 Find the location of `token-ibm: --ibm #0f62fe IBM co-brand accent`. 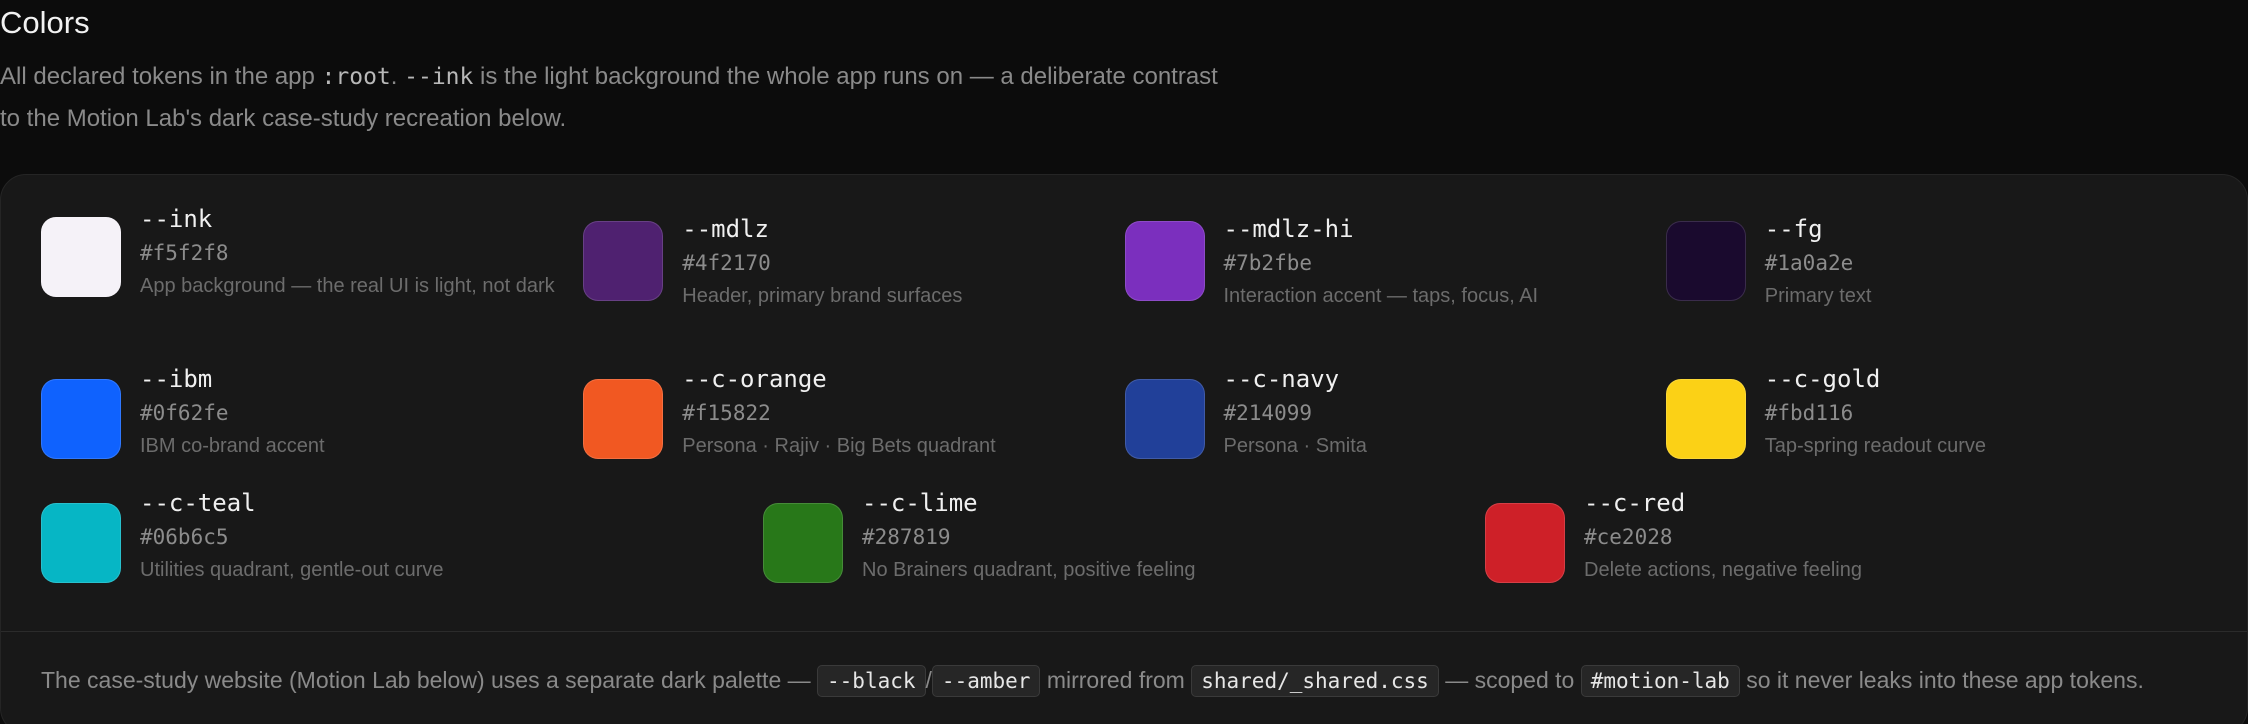

token-ibm: --ibm #0f62fe IBM co-brand accent is located at coordinates (311, 412).